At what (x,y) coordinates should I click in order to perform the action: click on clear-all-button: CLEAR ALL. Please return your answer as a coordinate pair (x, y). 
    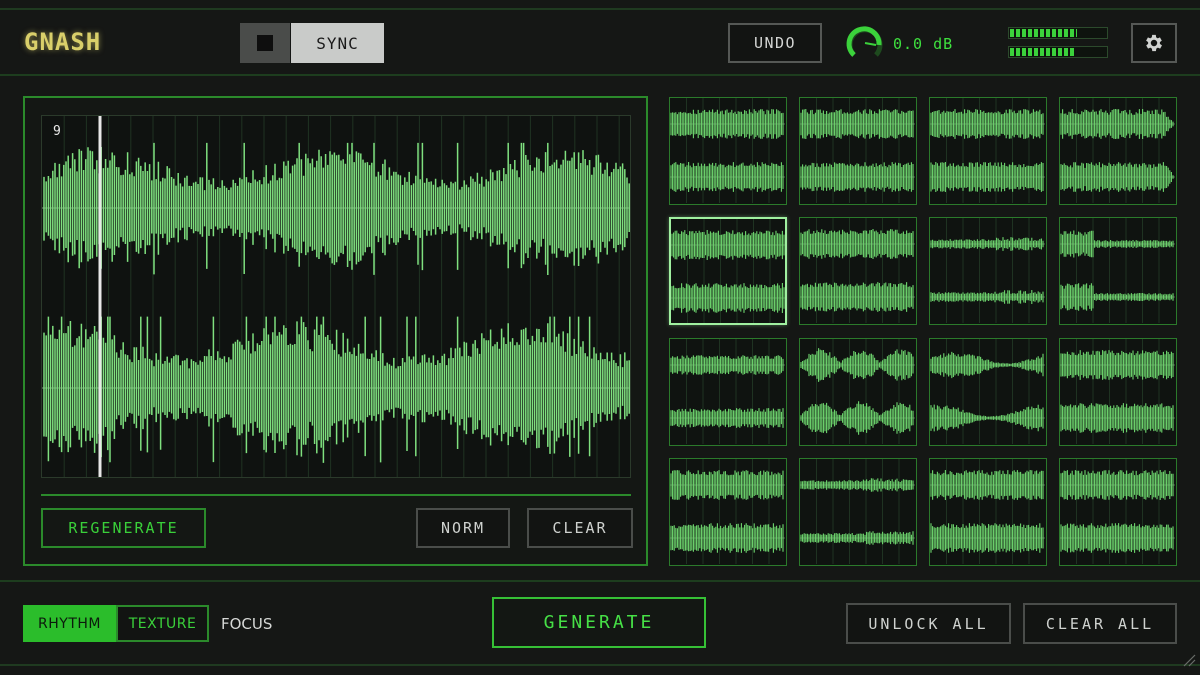
    Looking at the image, I should click on (1100, 623).